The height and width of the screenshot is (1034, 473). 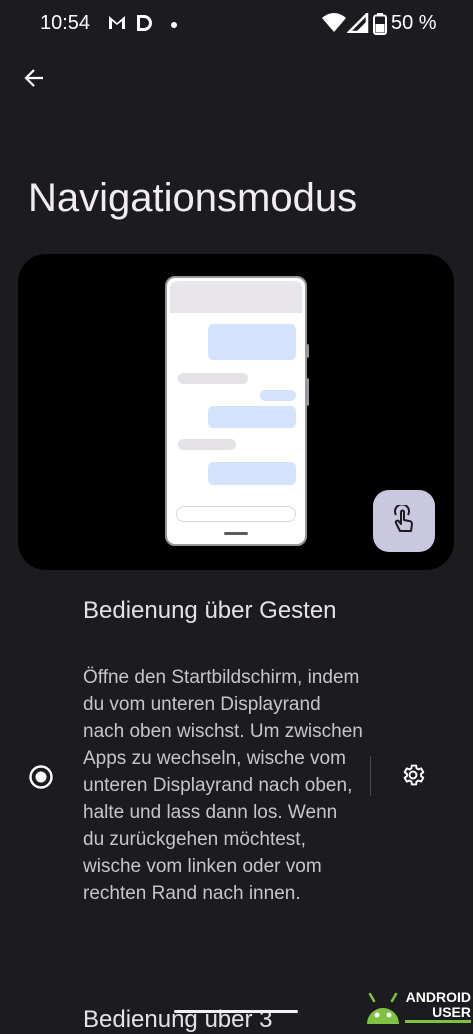 I want to click on battery-icon, so click(x=380, y=26).